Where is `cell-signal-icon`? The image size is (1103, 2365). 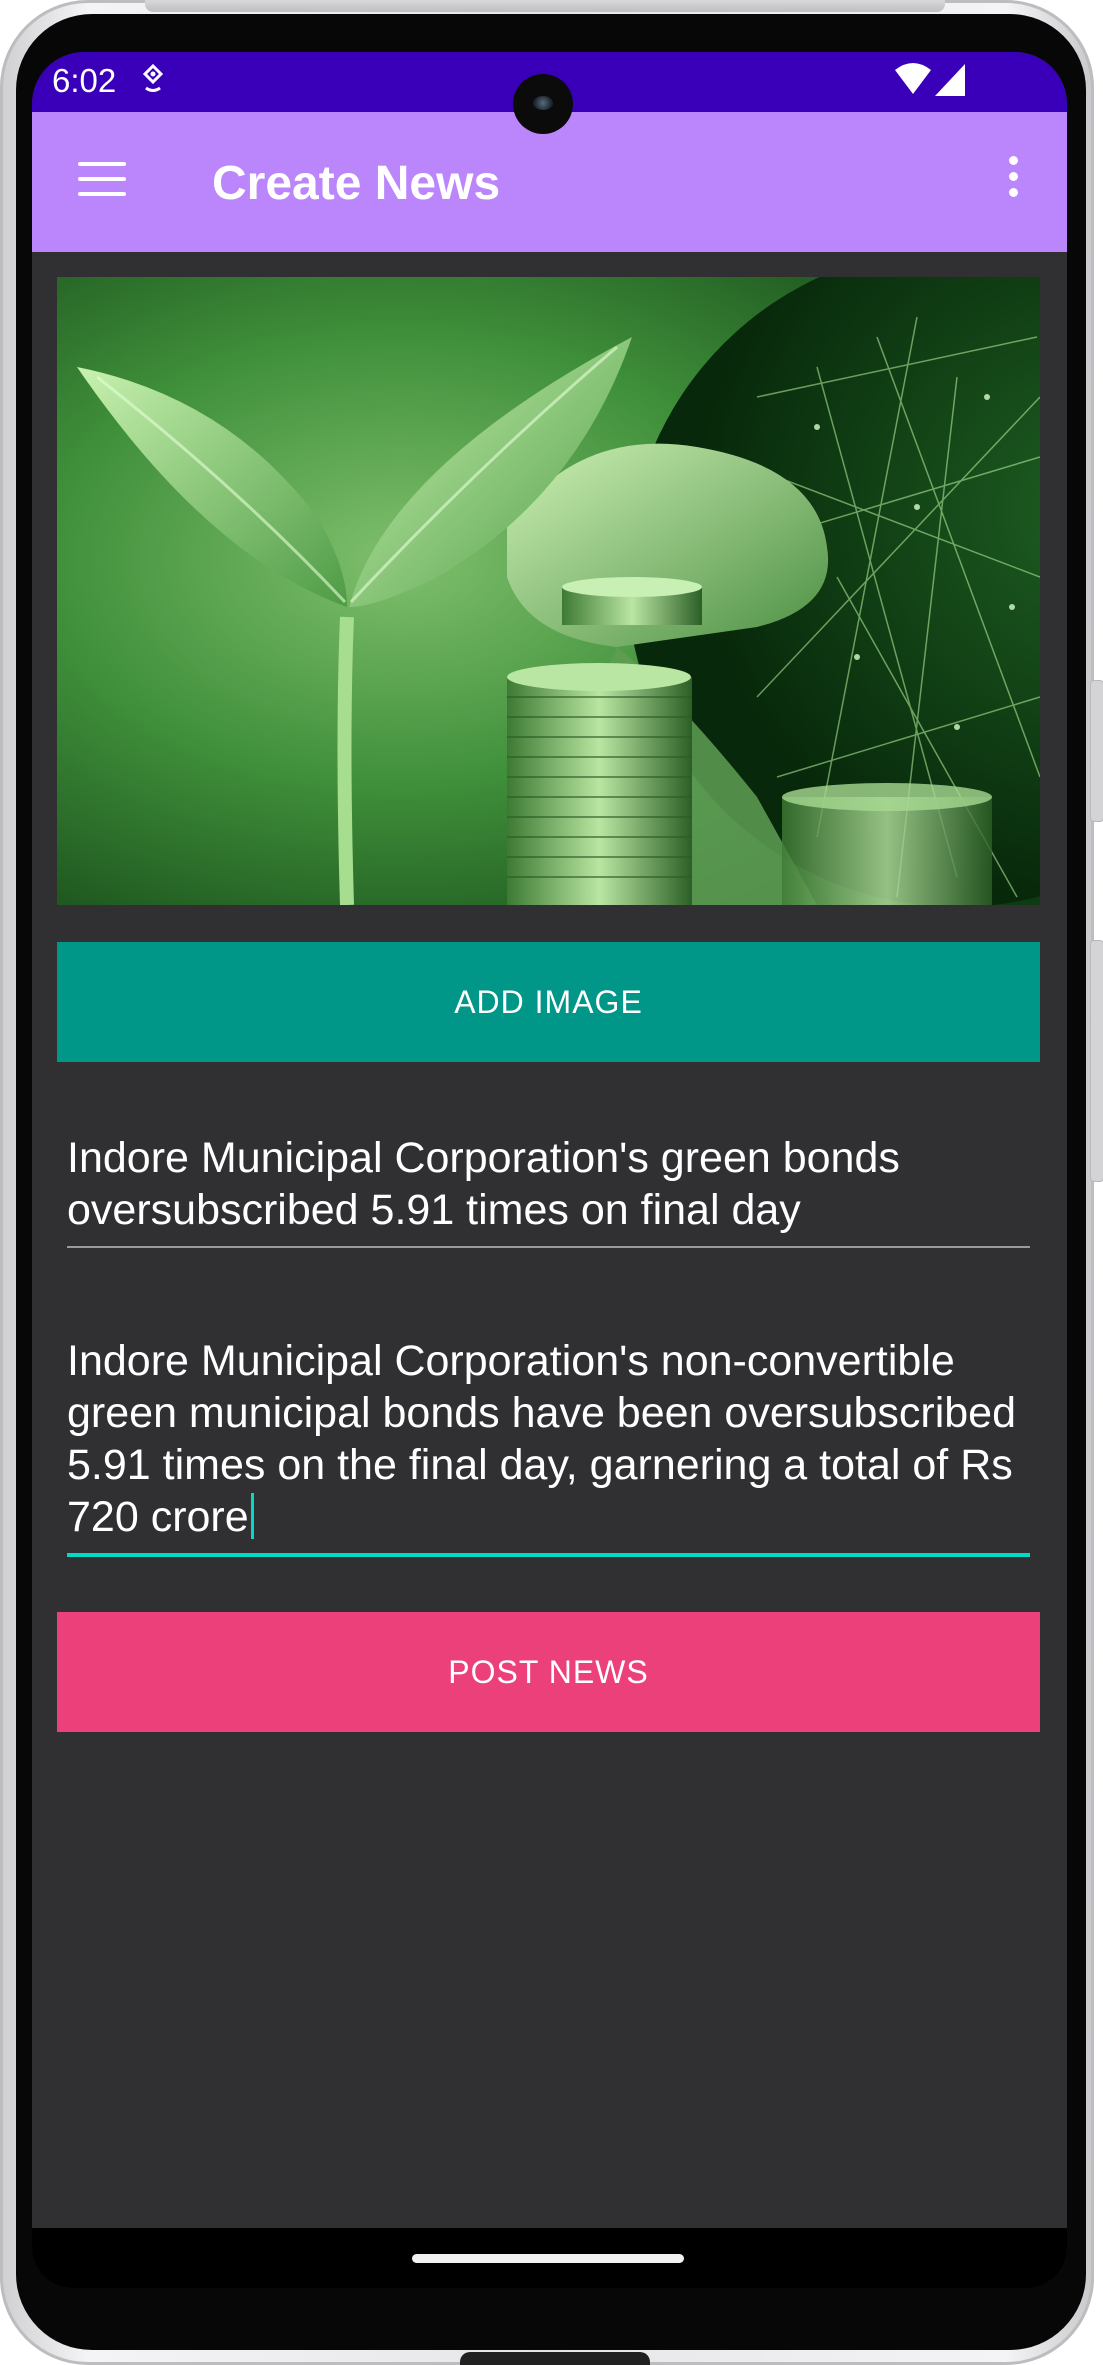 cell-signal-icon is located at coordinates (950, 80).